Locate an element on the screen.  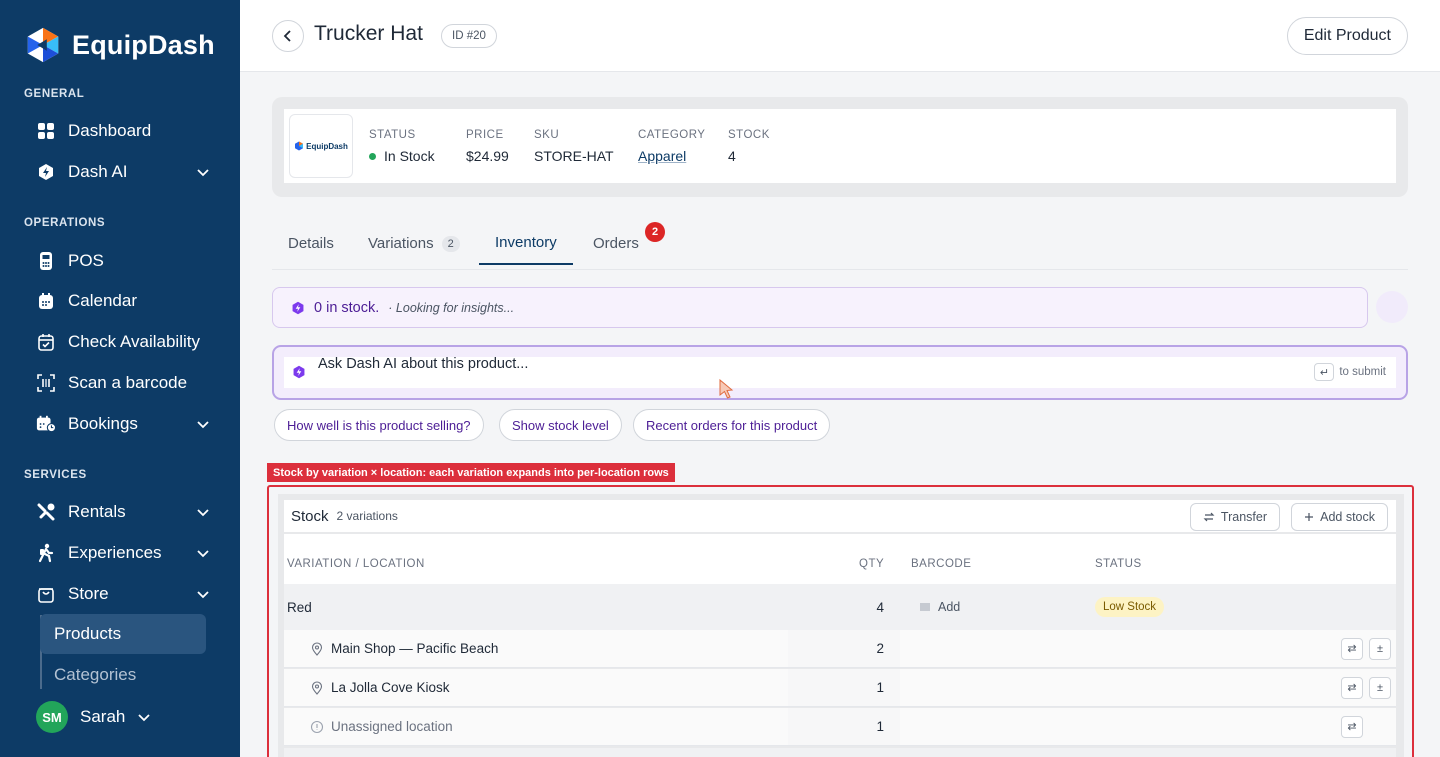
transfer-button: Transfer is located at coordinates (1234, 517).